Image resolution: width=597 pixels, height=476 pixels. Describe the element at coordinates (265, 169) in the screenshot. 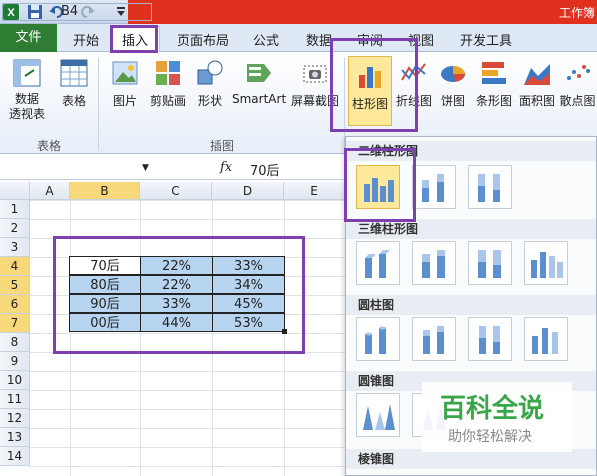

I see `formula-value: 70后` at that location.